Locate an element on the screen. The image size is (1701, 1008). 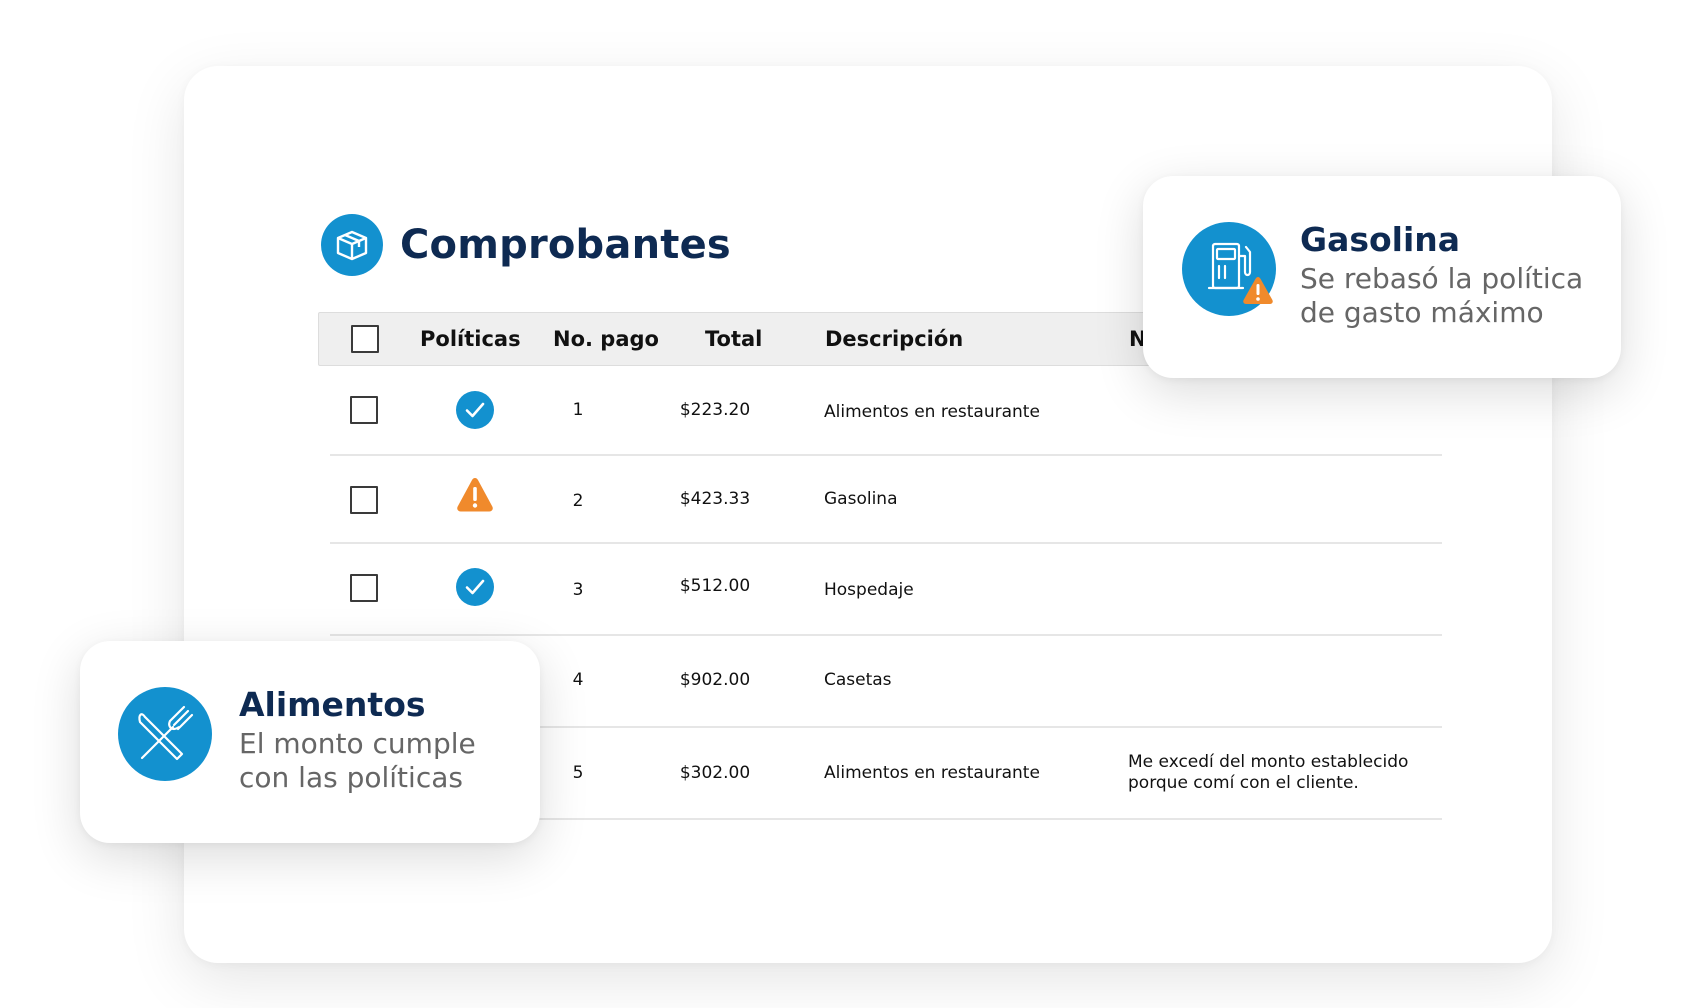
select-all-checkbox is located at coordinates (365, 339).